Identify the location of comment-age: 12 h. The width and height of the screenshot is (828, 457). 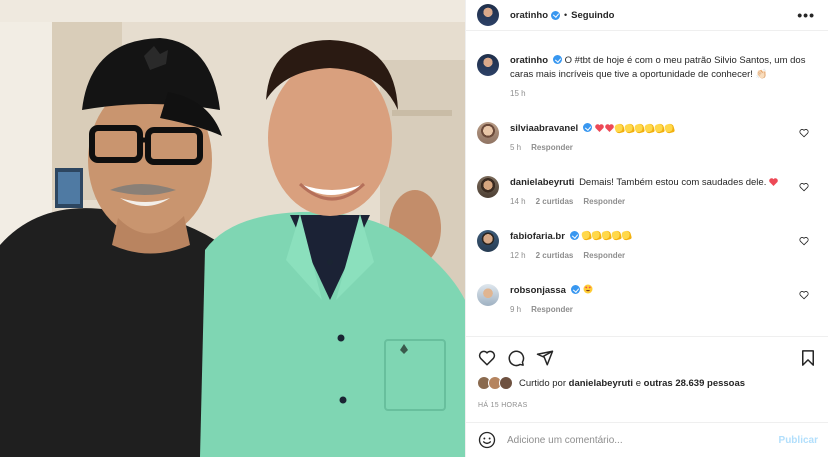
(518, 255).